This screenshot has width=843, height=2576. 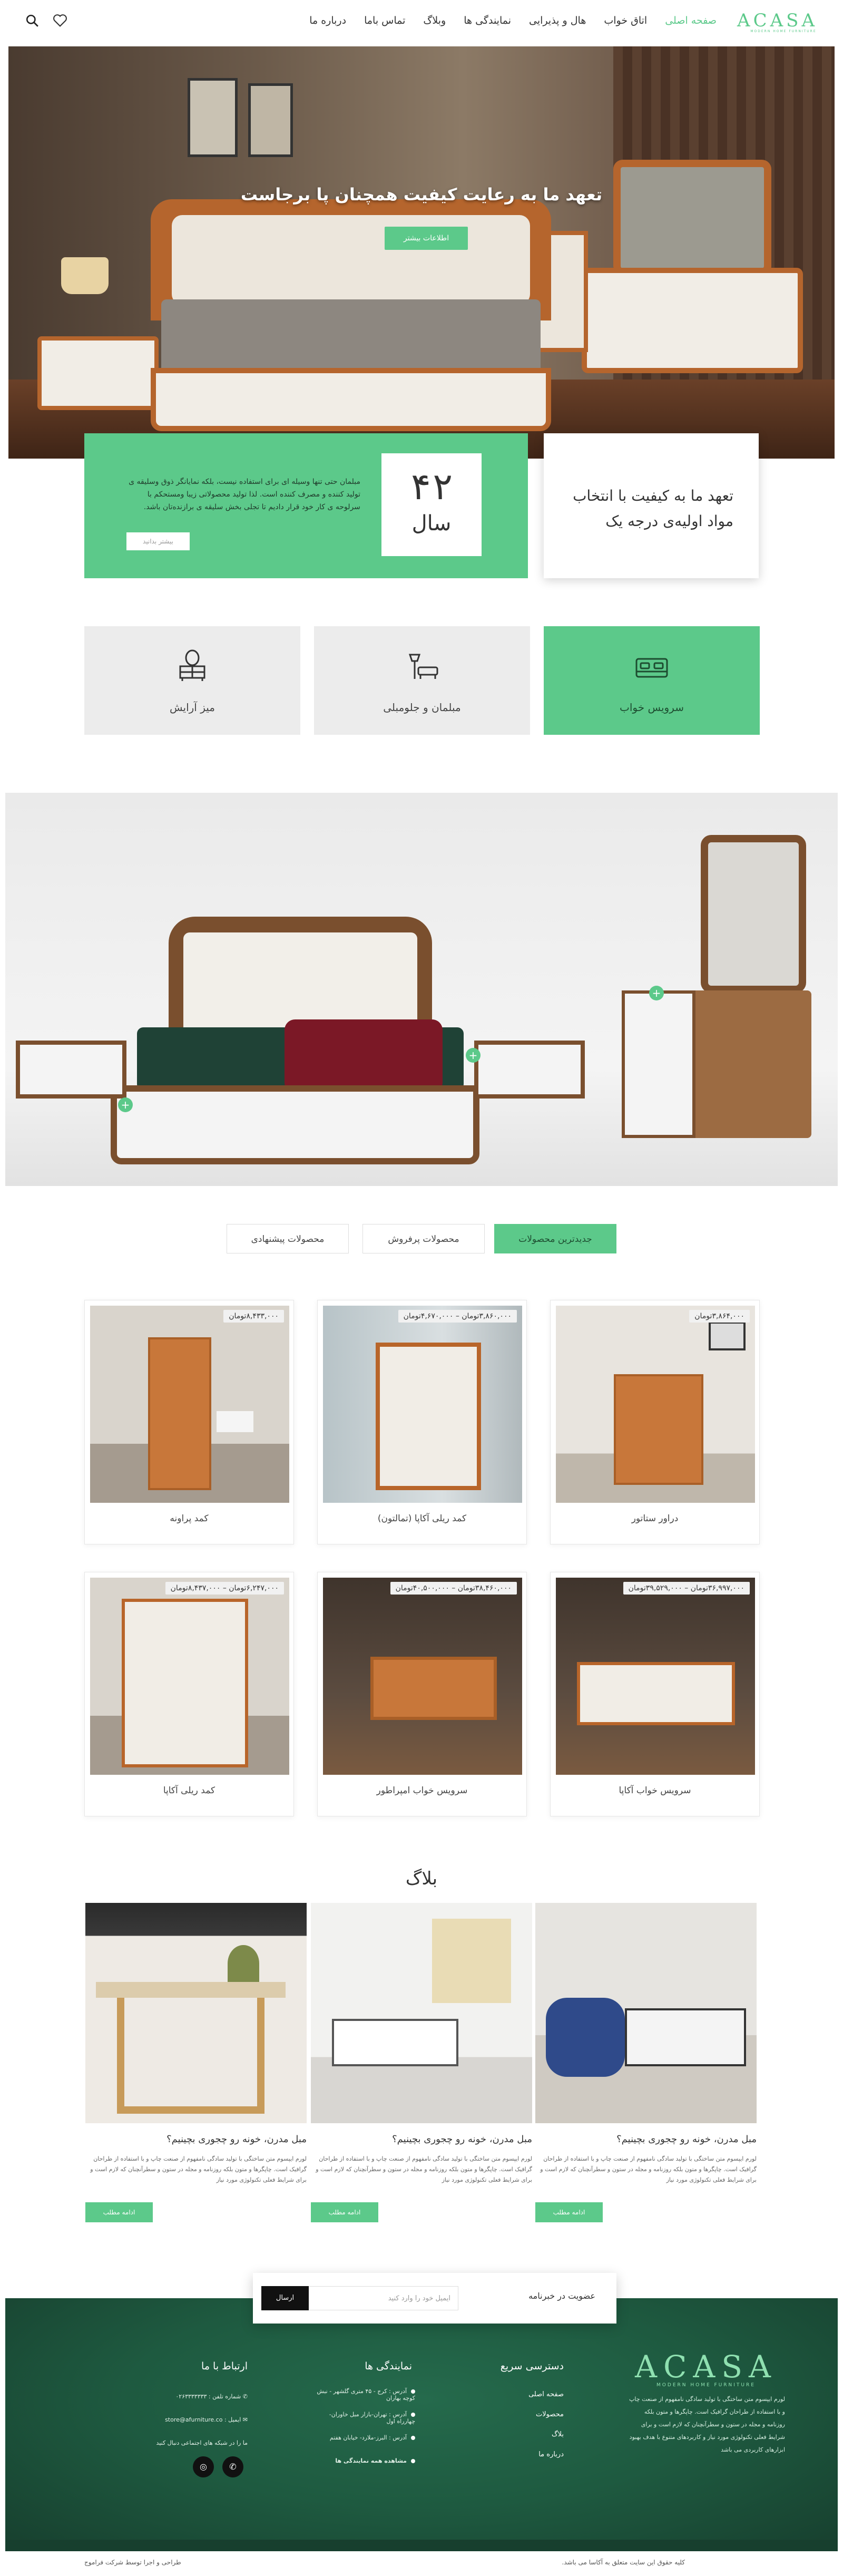 What do you see at coordinates (98, 373) in the screenshot?
I see `hero-nightstand` at bounding box center [98, 373].